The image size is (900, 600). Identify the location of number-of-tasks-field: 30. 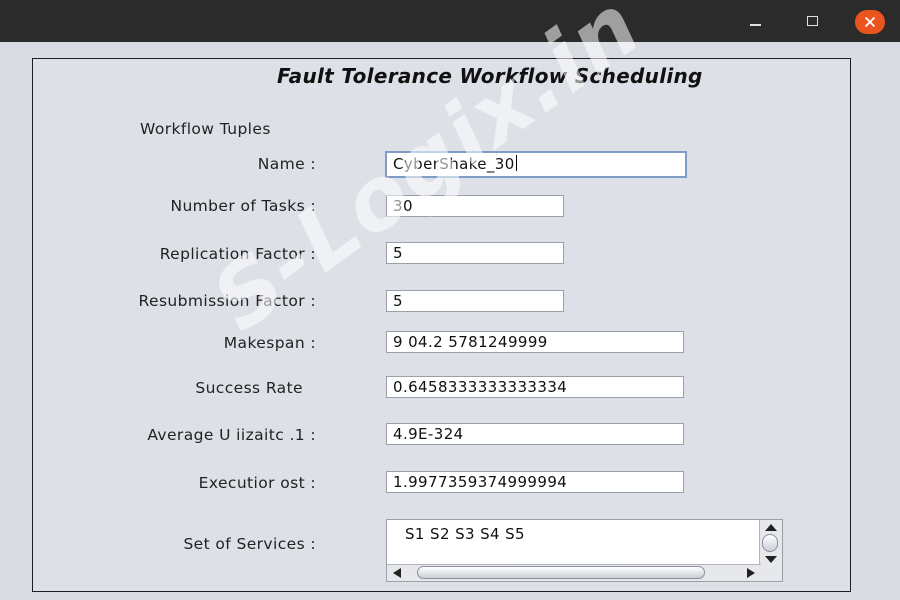
(475, 206).